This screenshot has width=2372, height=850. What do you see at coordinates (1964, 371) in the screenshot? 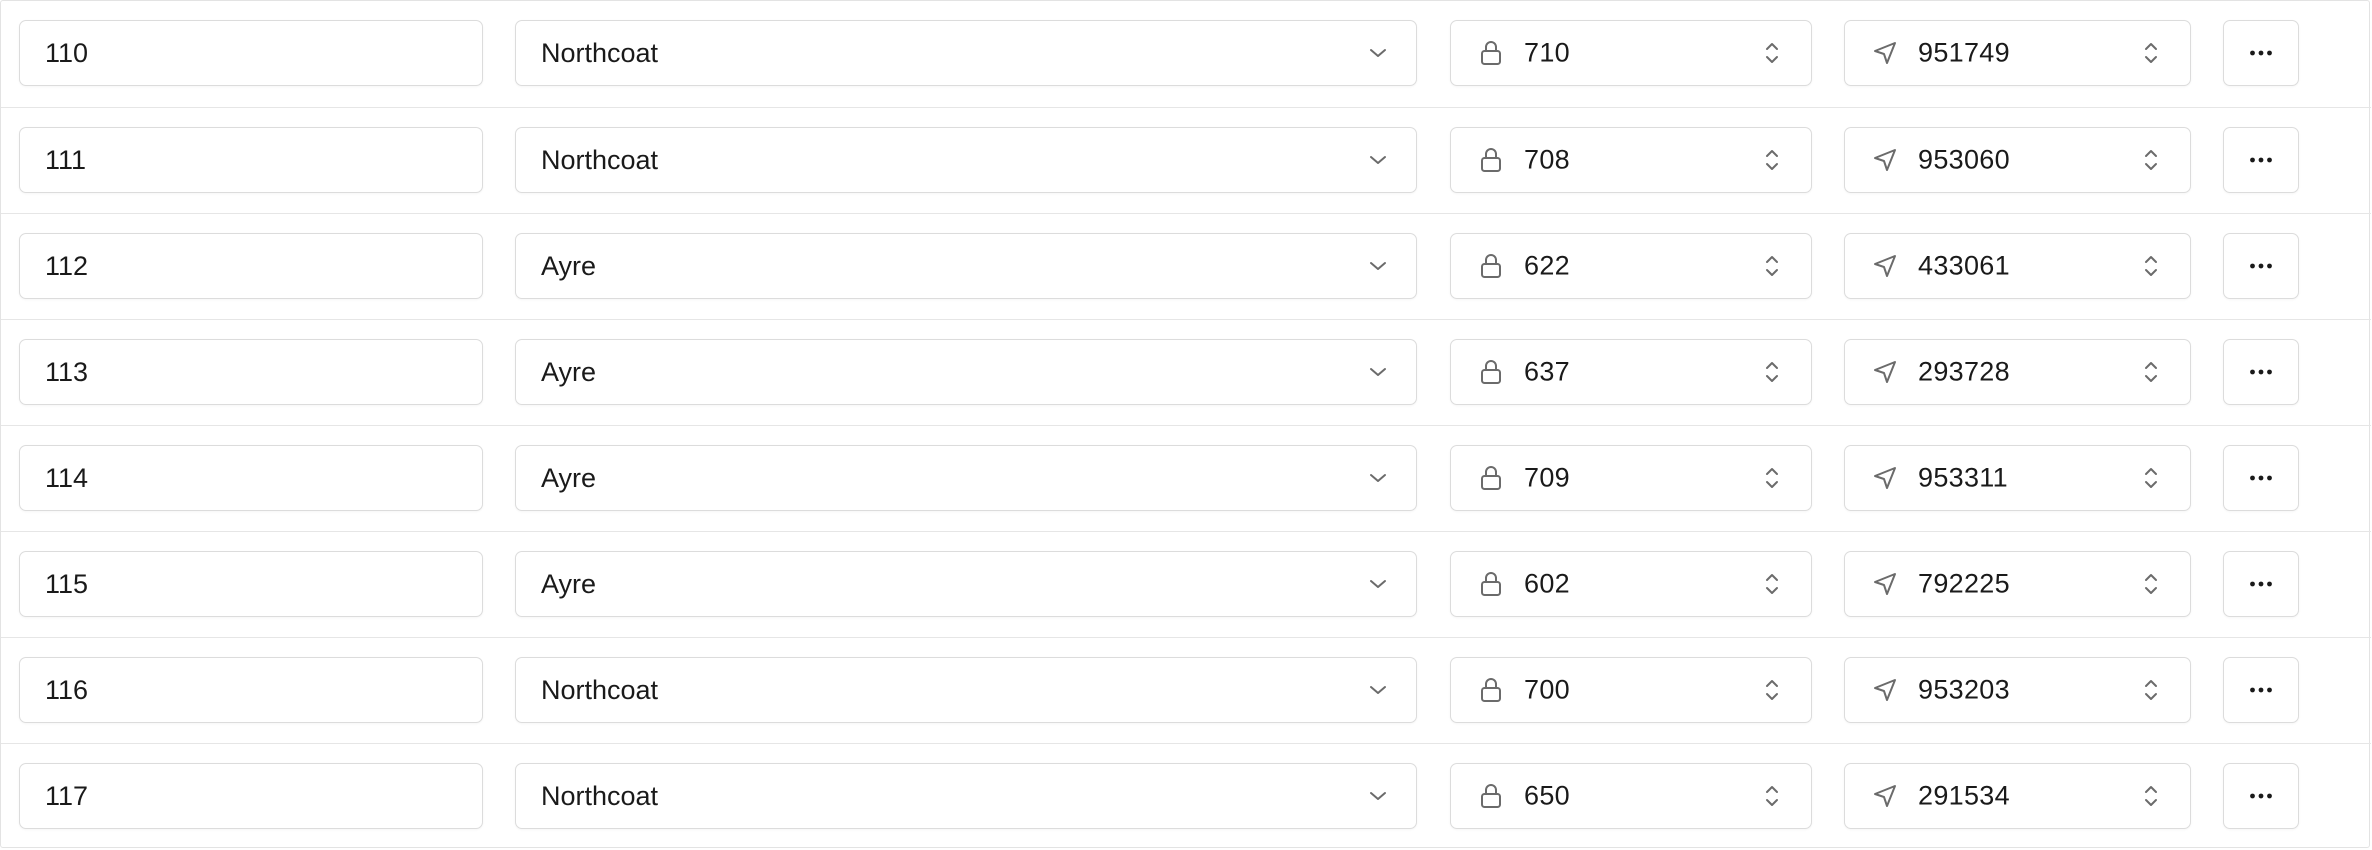
I see `coordinate-value: 293728` at bounding box center [1964, 371].